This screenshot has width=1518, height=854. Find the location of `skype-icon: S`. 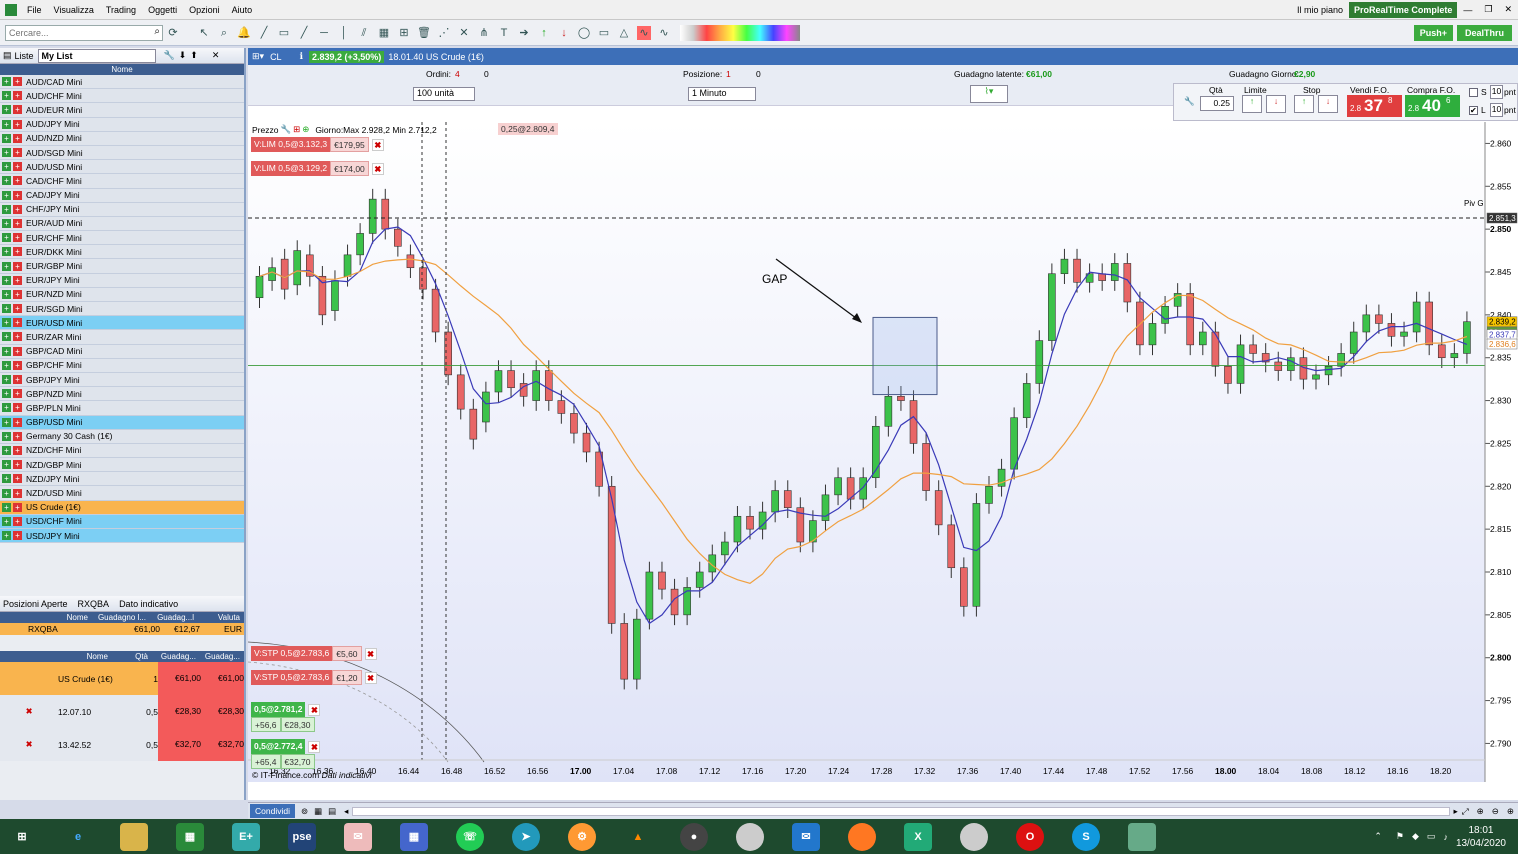

skype-icon: S is located at coordinates (1086, 836).